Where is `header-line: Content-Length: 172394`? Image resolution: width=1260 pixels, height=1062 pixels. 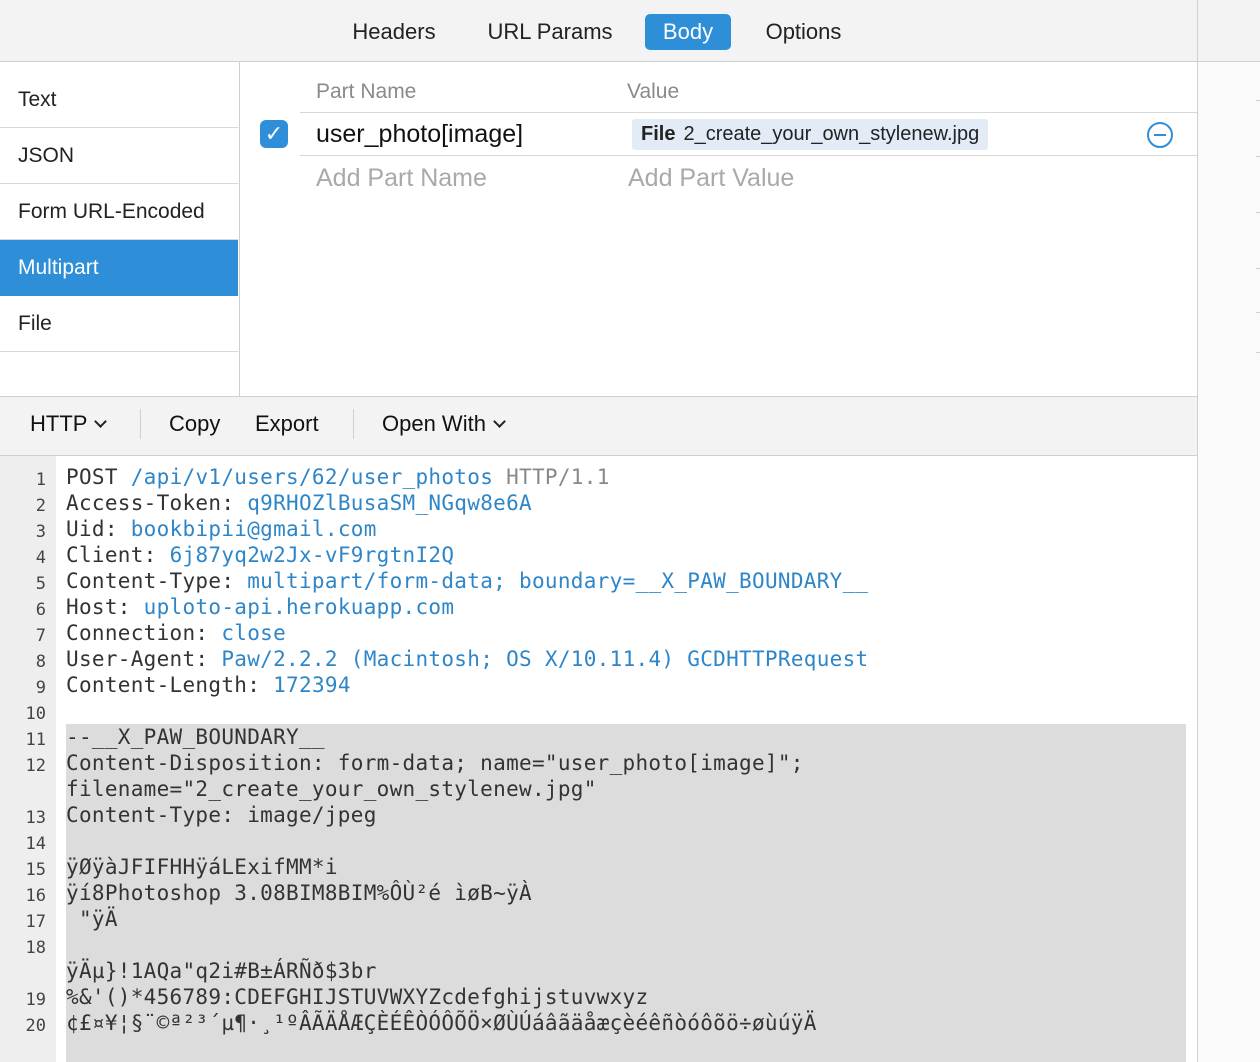
header-line: Content-Length: 172394 is located at coordinates (208, 685).